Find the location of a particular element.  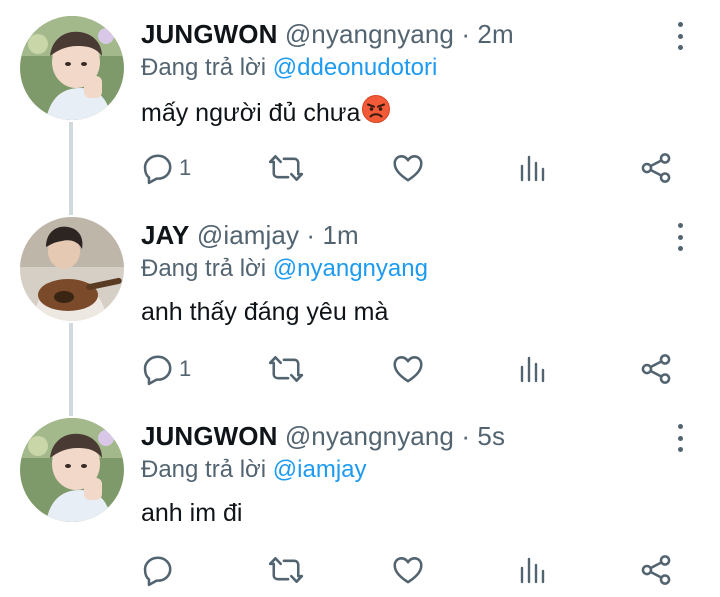

reply-button is located at coordinates (158, 570).